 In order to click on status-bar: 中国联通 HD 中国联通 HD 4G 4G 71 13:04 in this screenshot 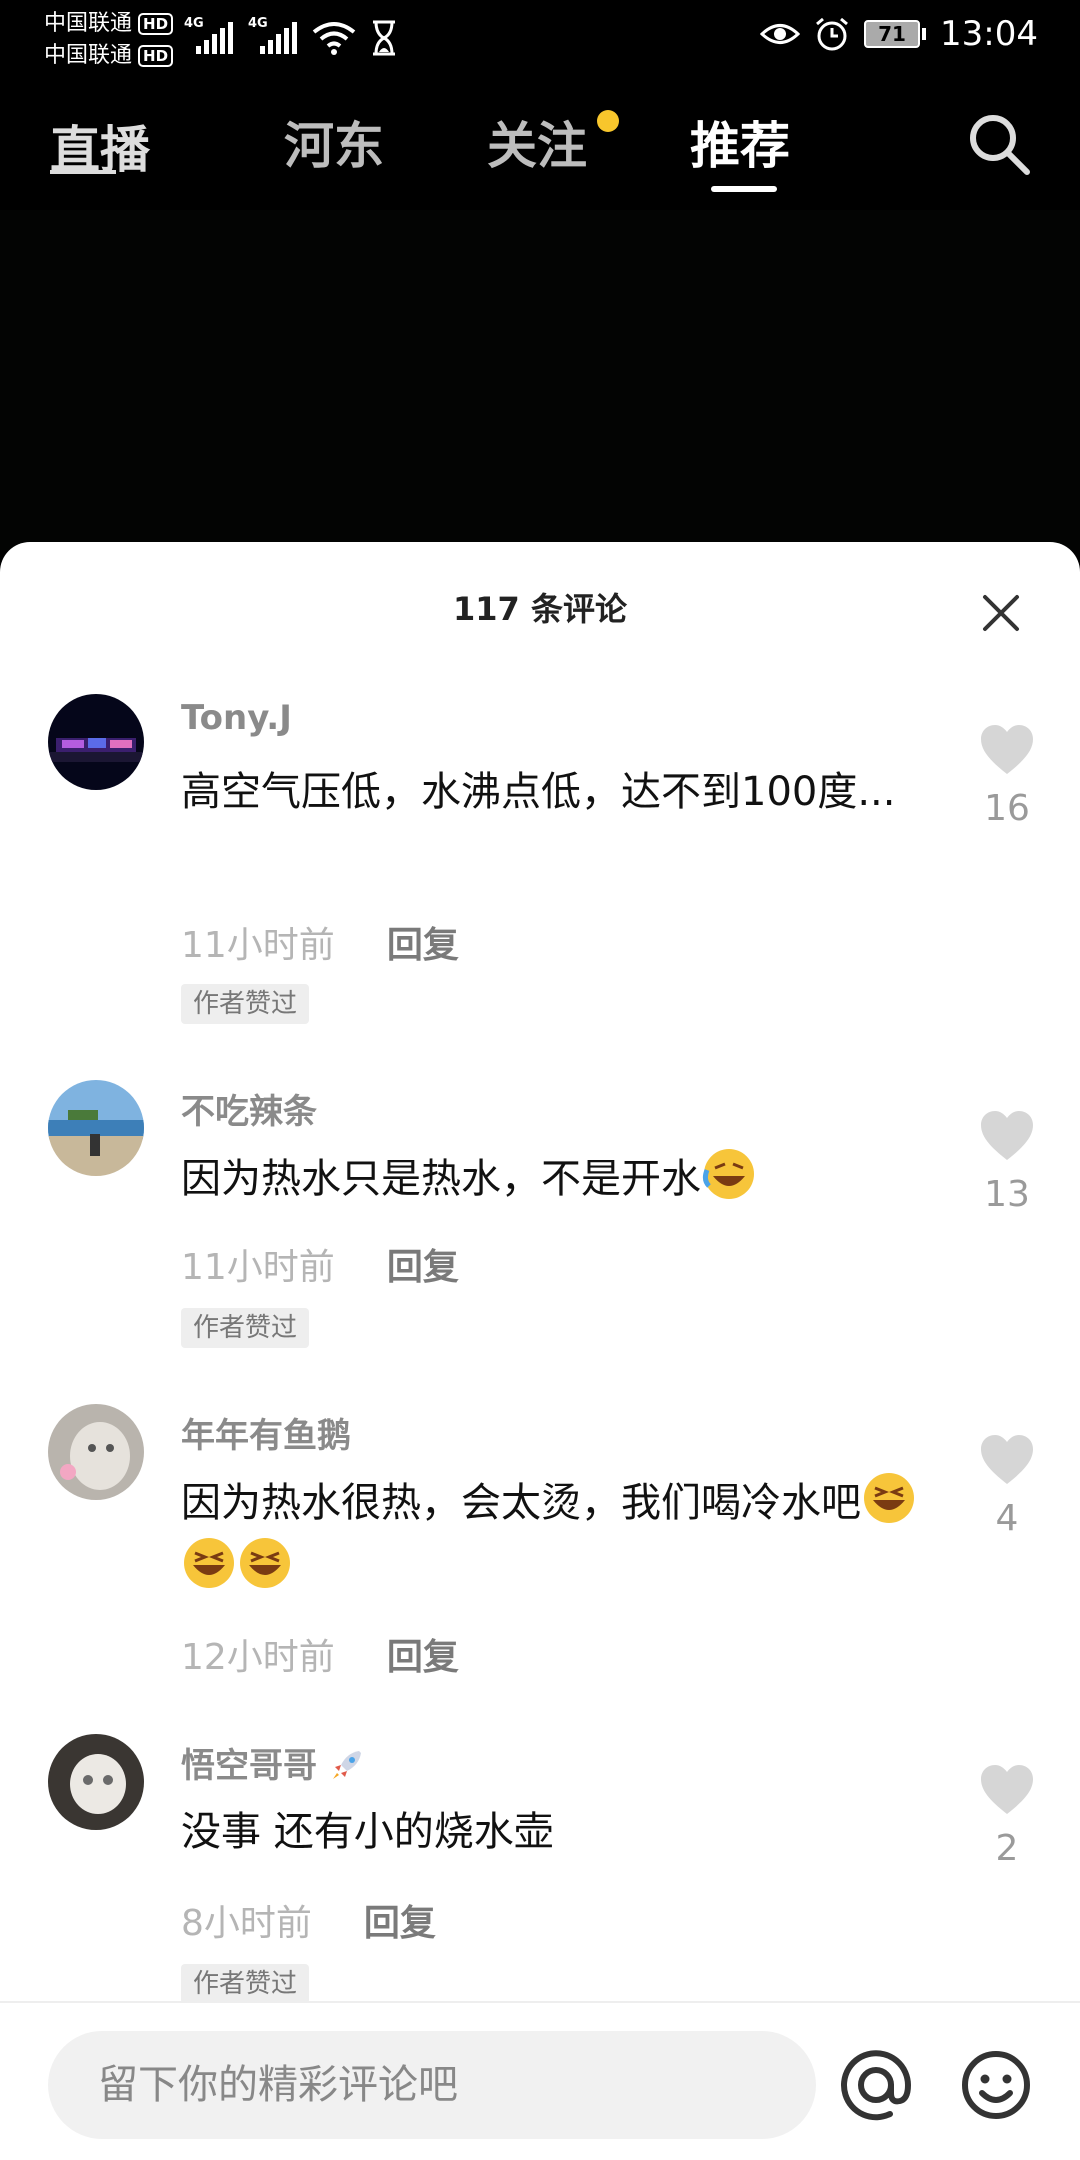, I will do `click(540, 40)`.